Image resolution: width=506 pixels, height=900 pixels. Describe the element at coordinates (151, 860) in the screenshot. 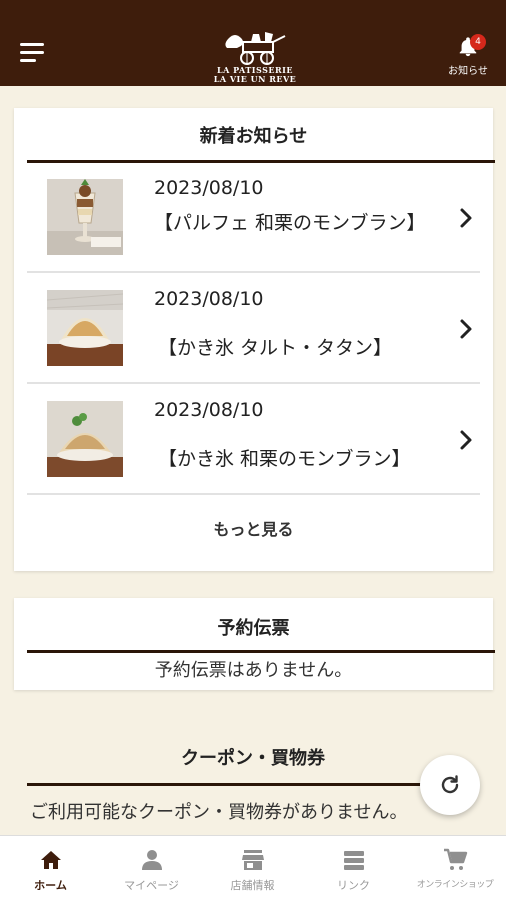

I see `person-icon` at that location.